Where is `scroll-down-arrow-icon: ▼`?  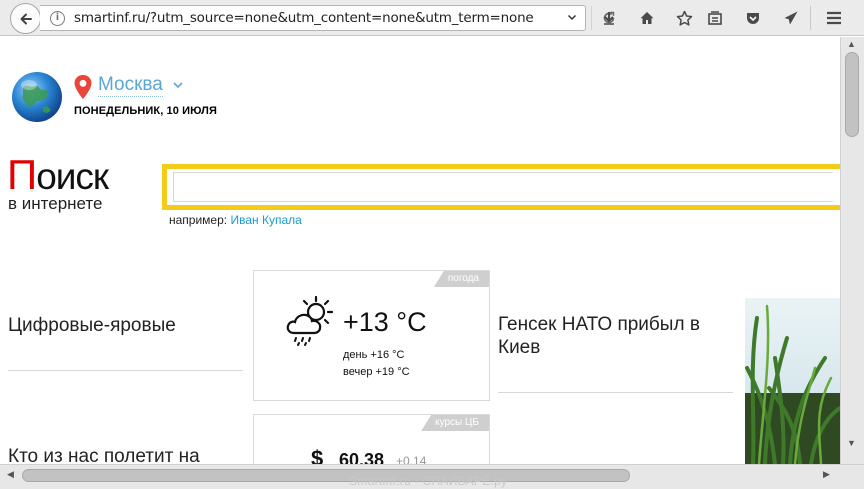
scroll-down-arrow-icon: ▼ is located at coordinates (851, 443).